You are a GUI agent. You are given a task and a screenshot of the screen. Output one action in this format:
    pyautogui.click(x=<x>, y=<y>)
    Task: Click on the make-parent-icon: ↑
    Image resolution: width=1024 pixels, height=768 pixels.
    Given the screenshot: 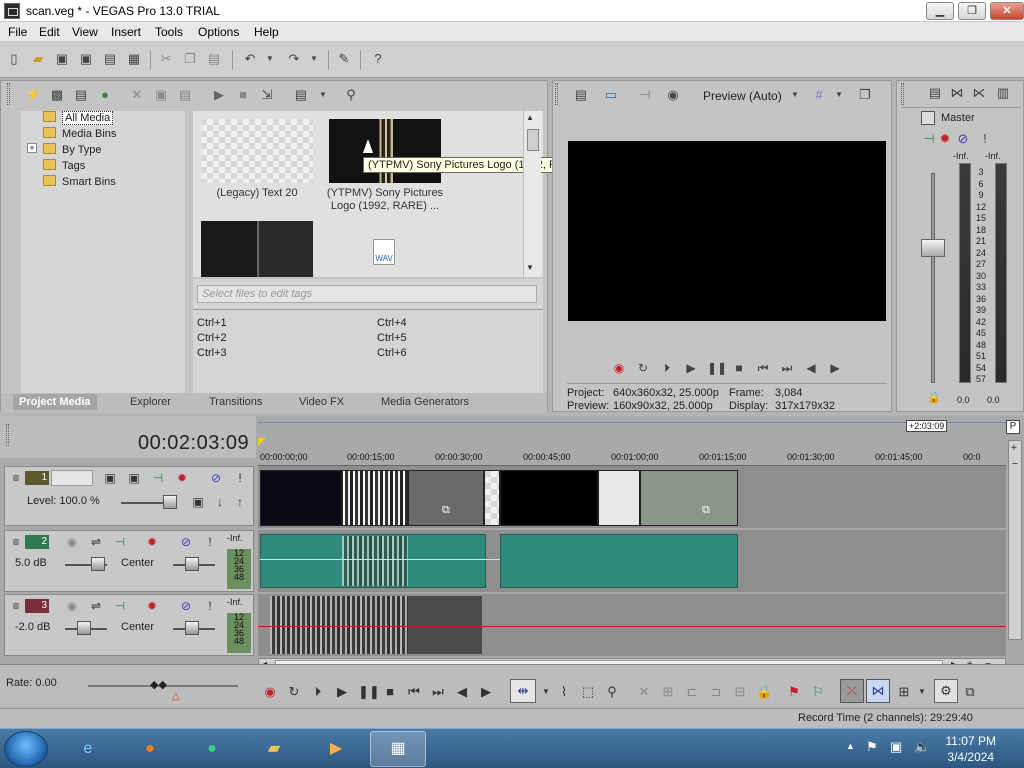 What is the action you would take?
    pyautogui.click(x=240, y=502)
    